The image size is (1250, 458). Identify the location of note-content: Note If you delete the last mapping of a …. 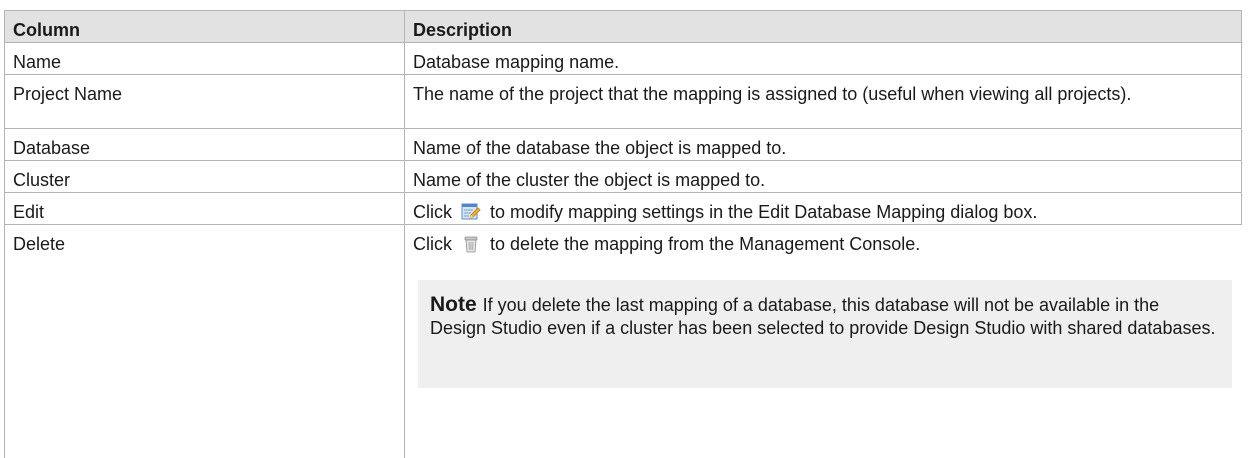
(825, 316).